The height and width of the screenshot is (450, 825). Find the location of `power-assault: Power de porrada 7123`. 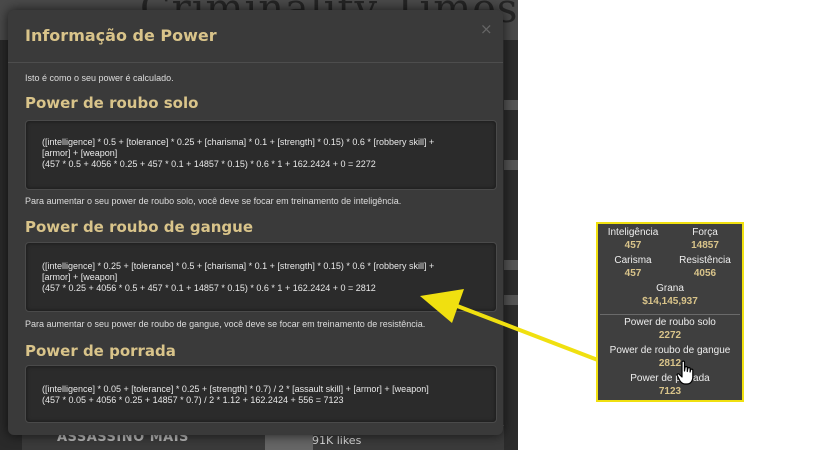

power-assault: Power de porrada 7123 is located at coordinates (670, 385).